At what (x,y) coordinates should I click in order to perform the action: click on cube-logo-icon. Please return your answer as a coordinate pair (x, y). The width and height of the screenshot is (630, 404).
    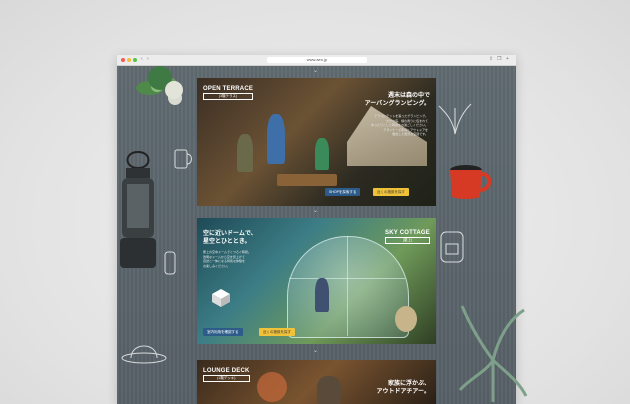
    Looking at the image, I should click on (221, 298).